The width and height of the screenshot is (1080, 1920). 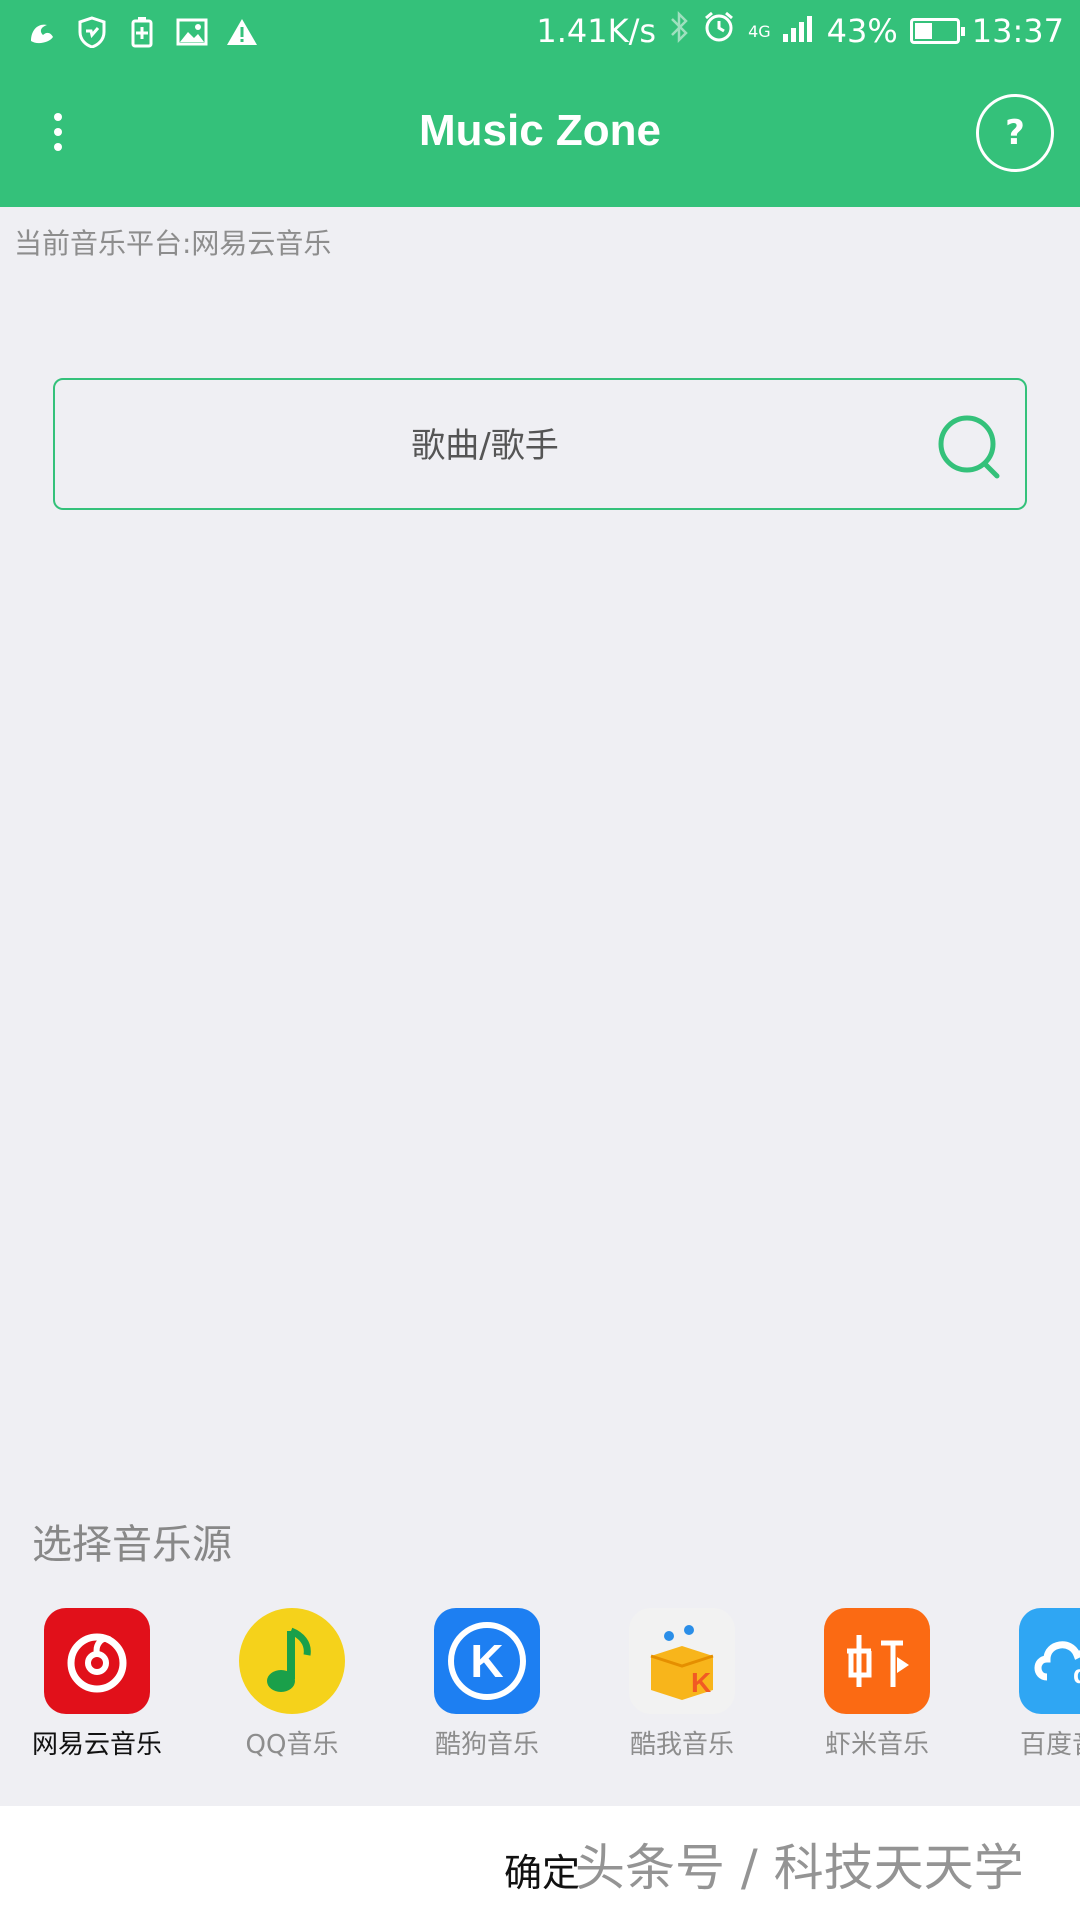 What do you see at coordinates (242, 32) in the screenshot?
I see `warning-icon` at bounding box center [242, 32].